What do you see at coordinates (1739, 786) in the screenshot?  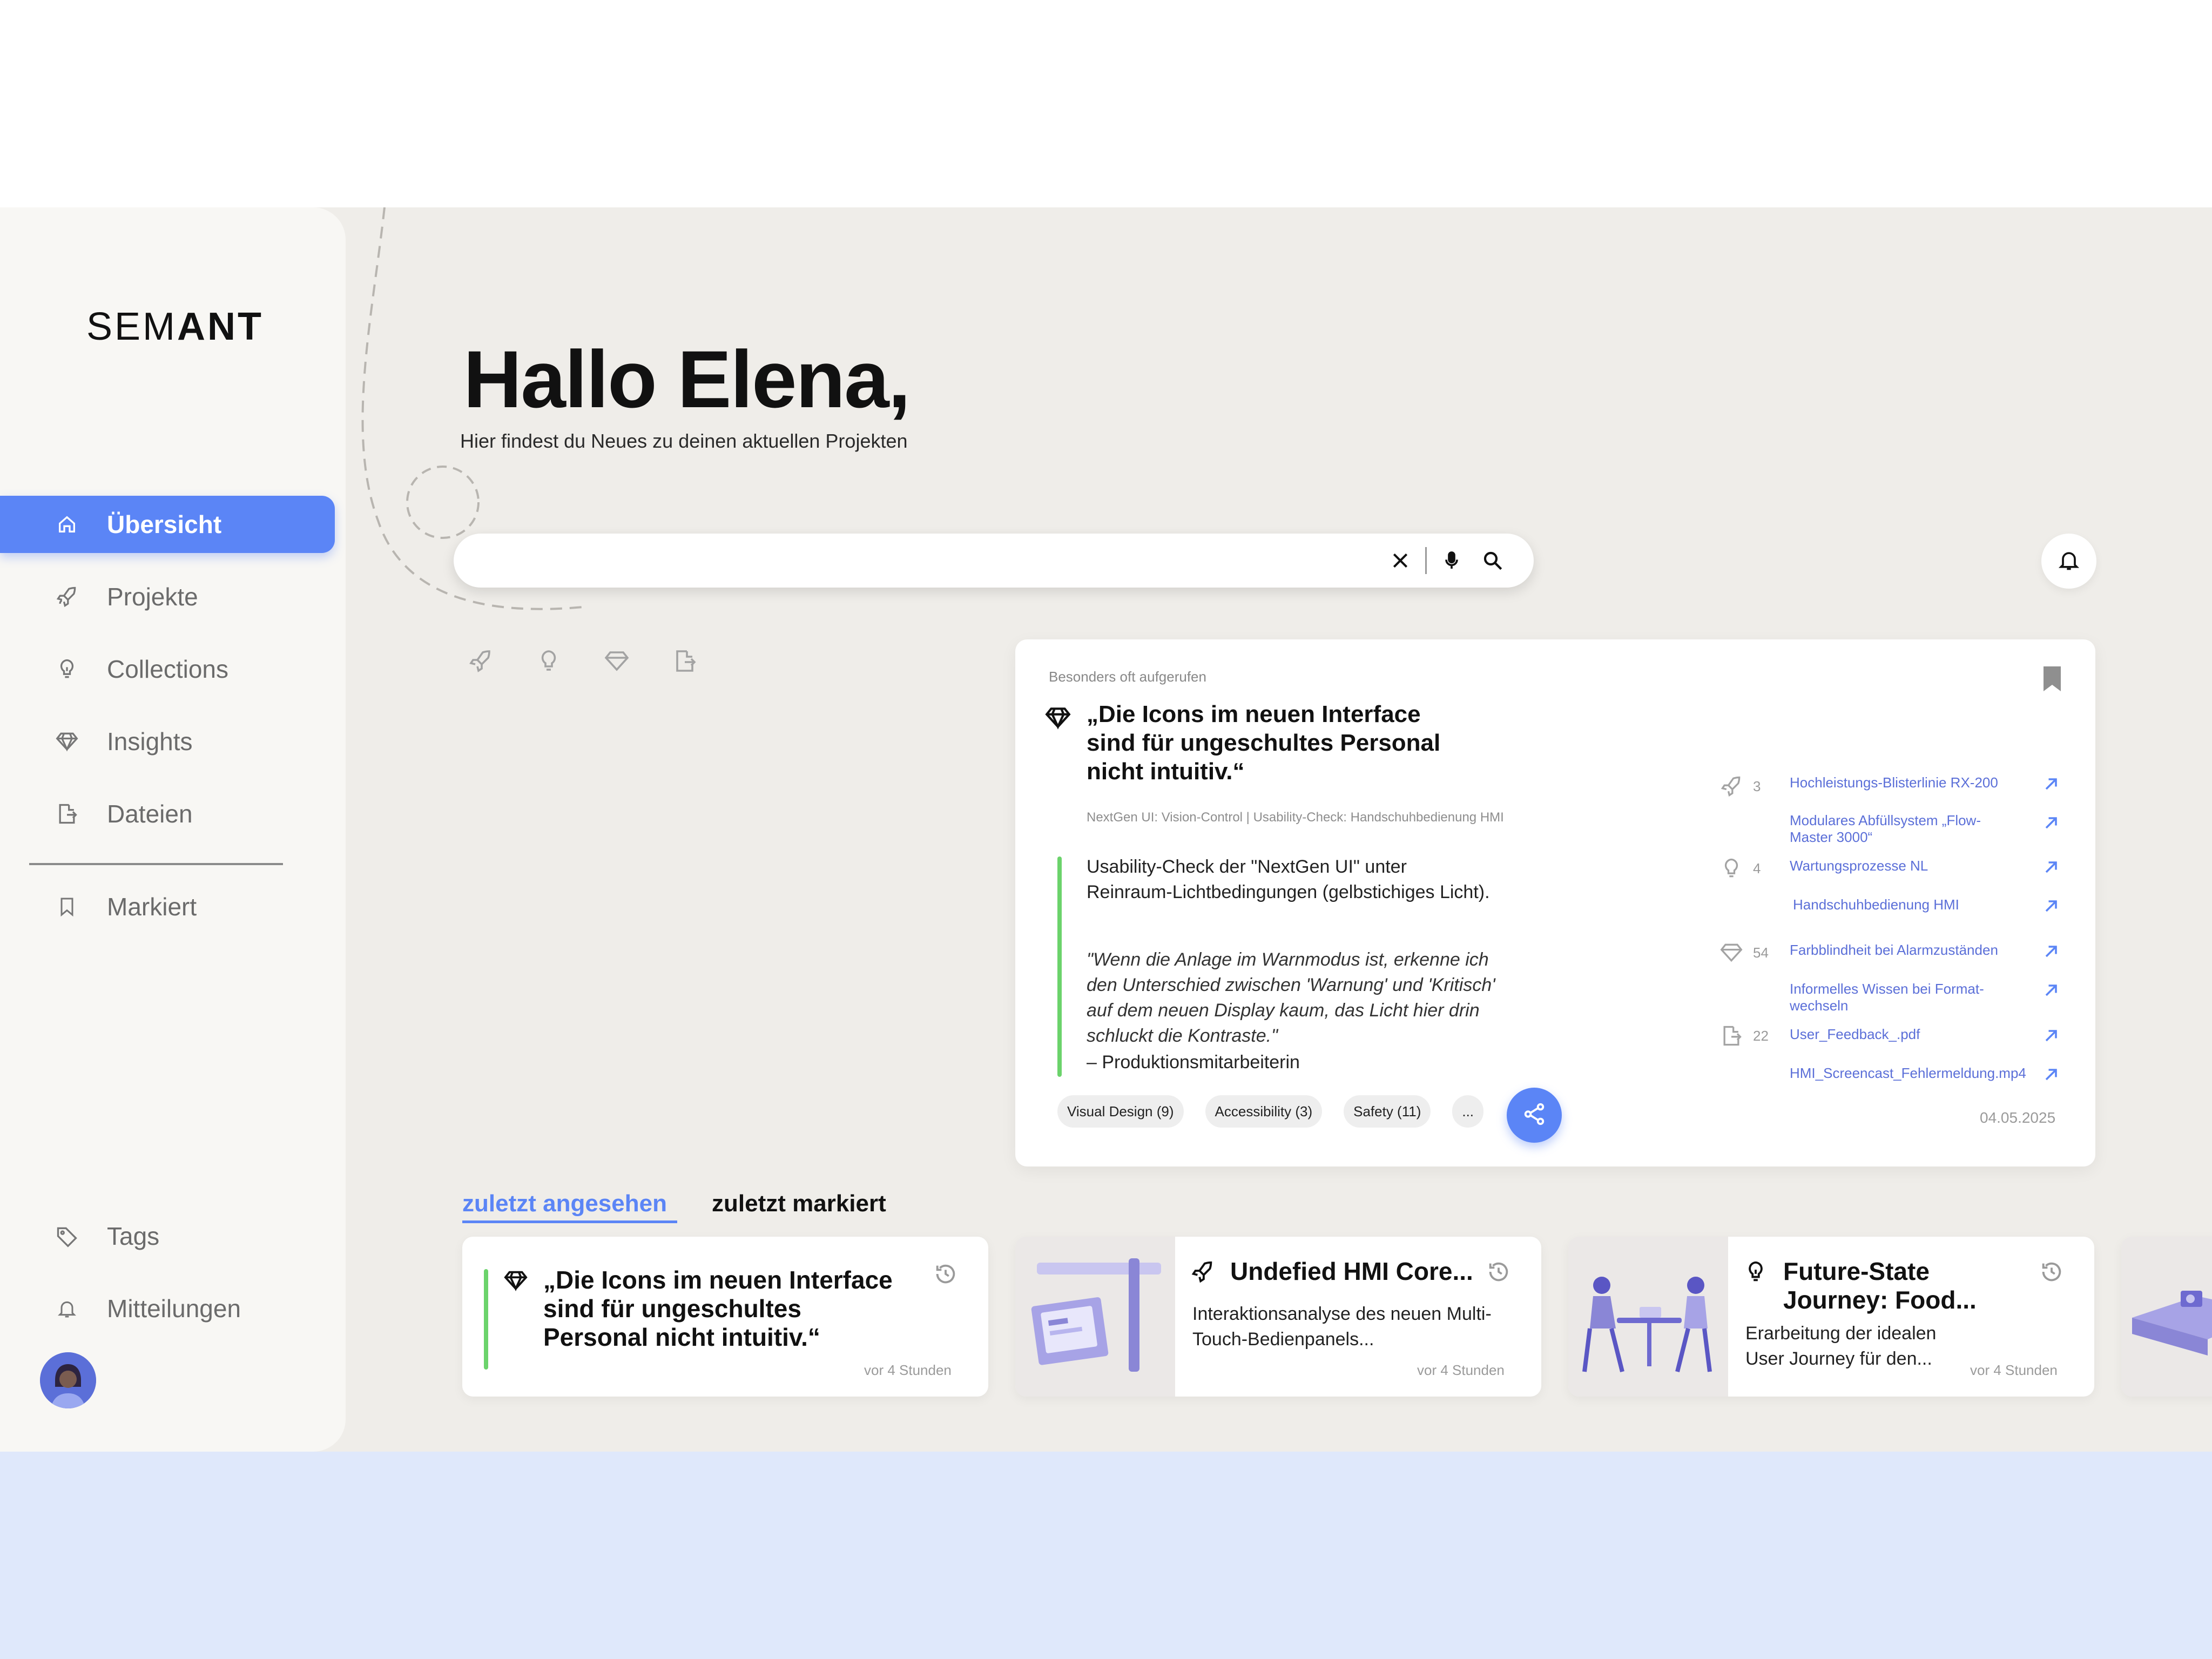 I see `related-projects: 3` at bounding box center [1739, 786].